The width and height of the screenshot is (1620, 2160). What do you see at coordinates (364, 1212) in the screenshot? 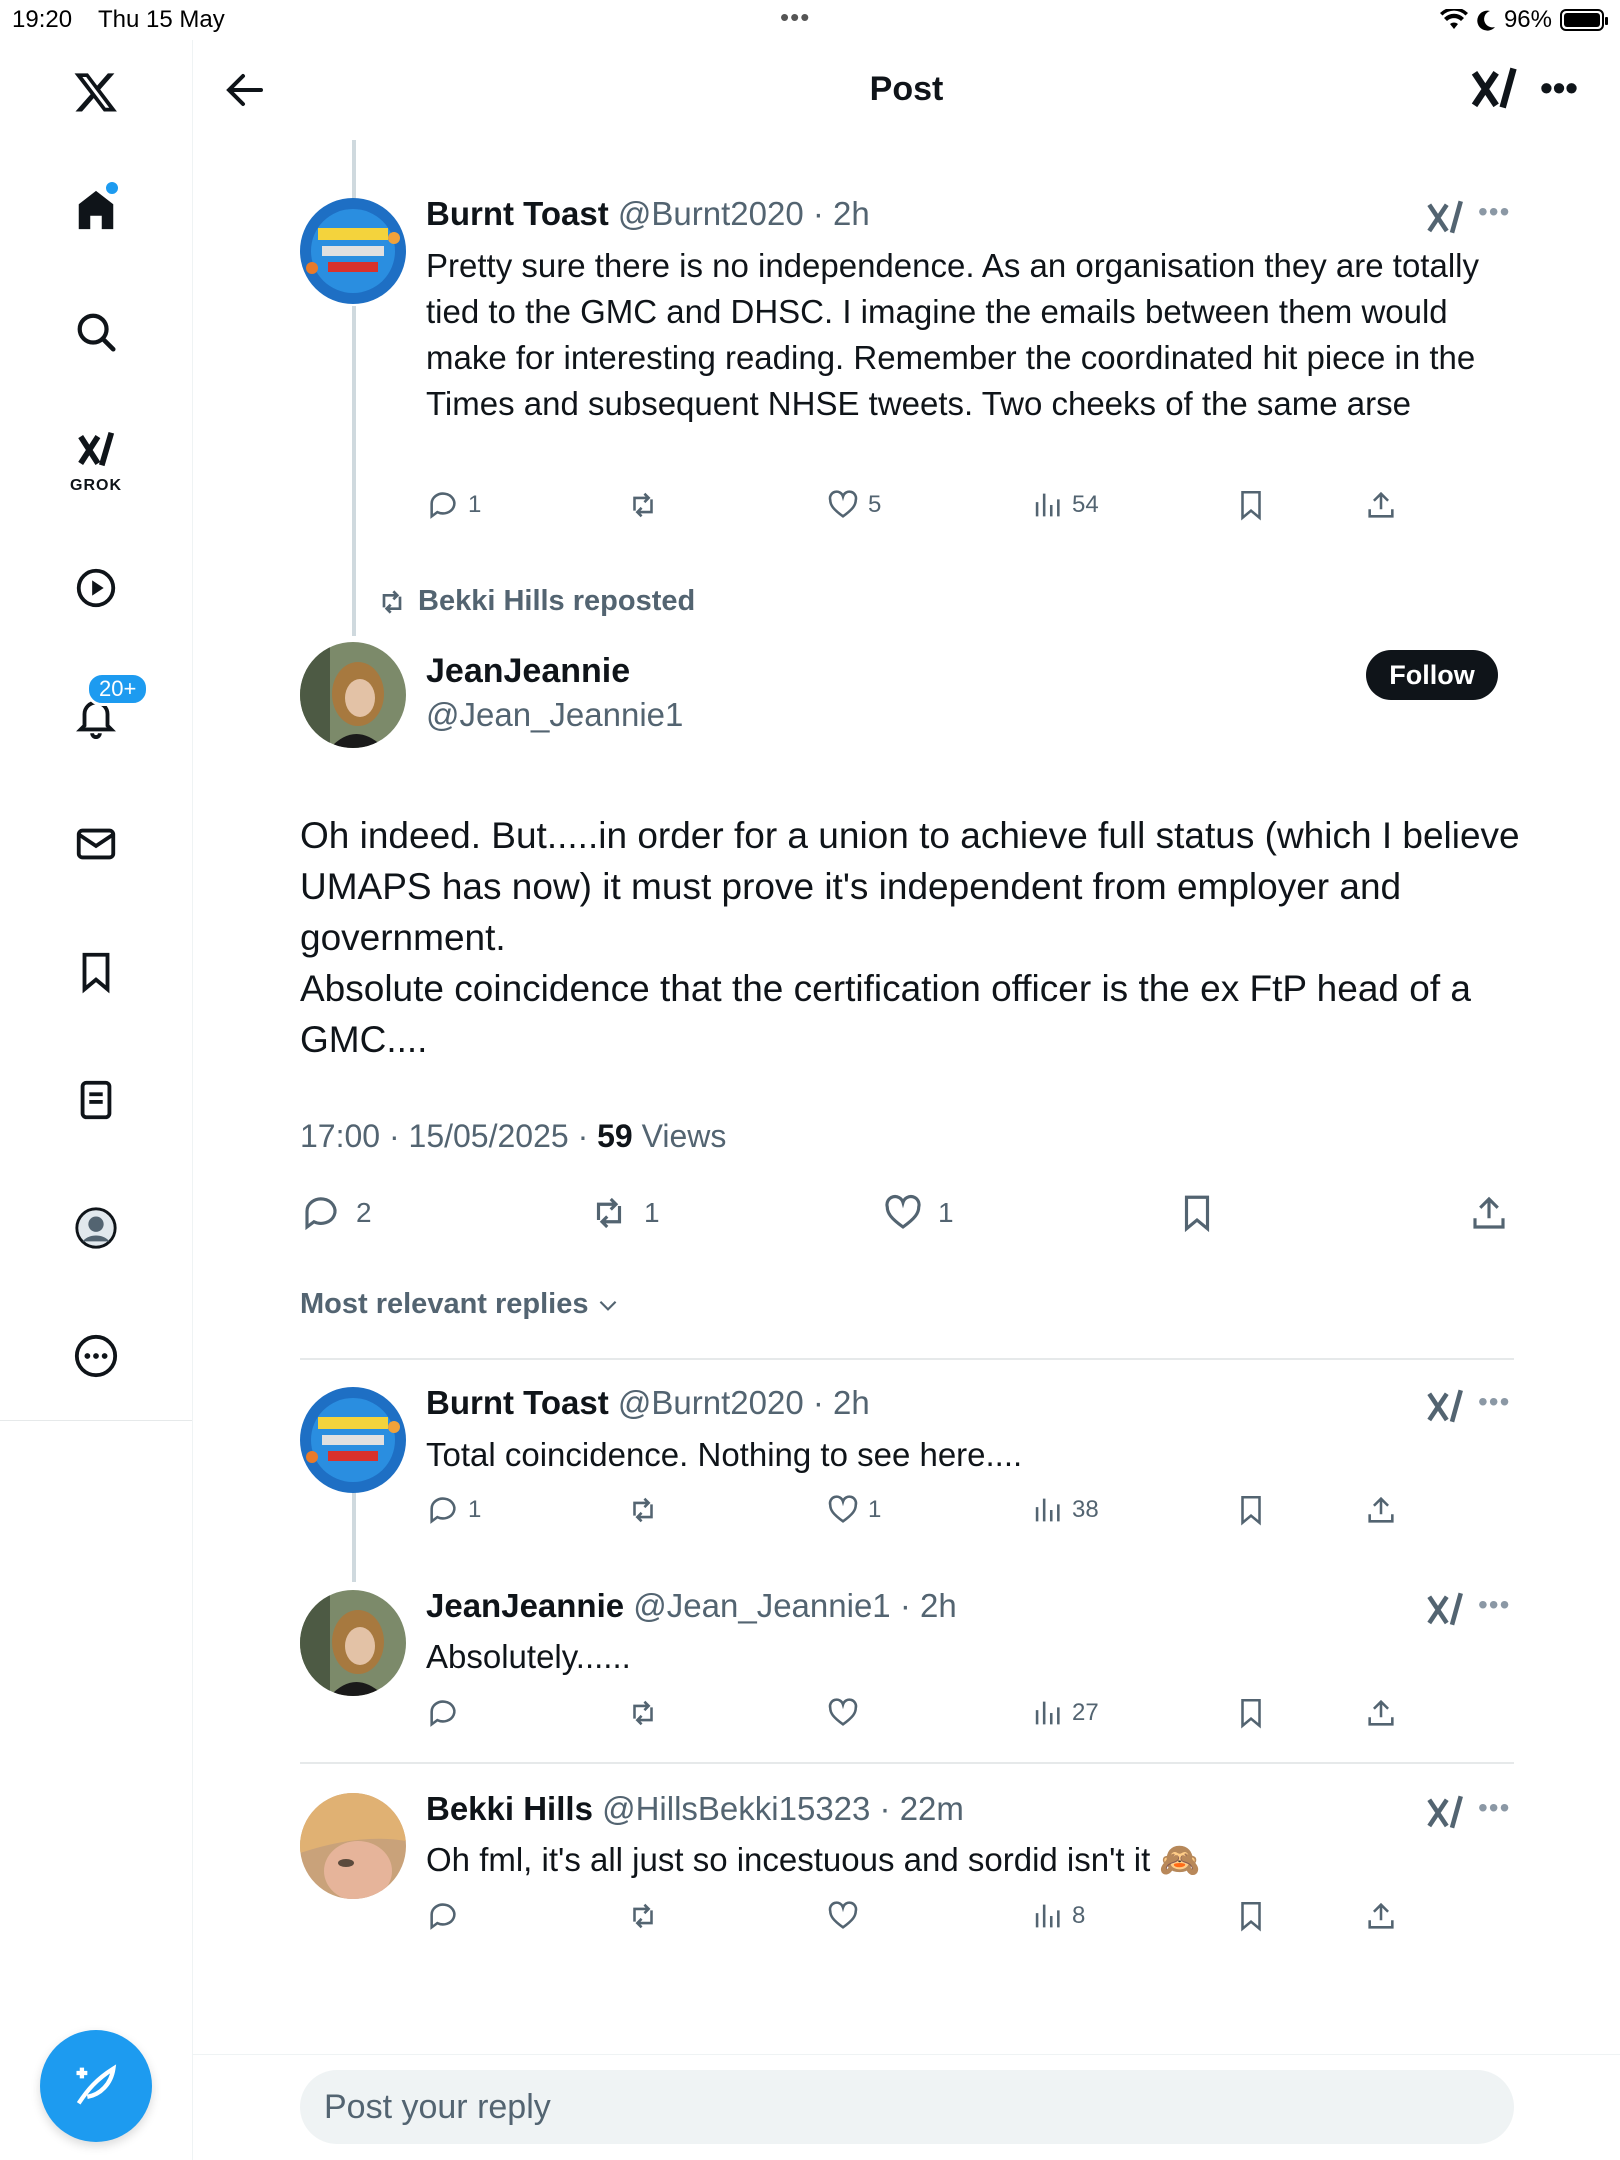
I see `reply-count: 2` at bounding box center [364, 1212].